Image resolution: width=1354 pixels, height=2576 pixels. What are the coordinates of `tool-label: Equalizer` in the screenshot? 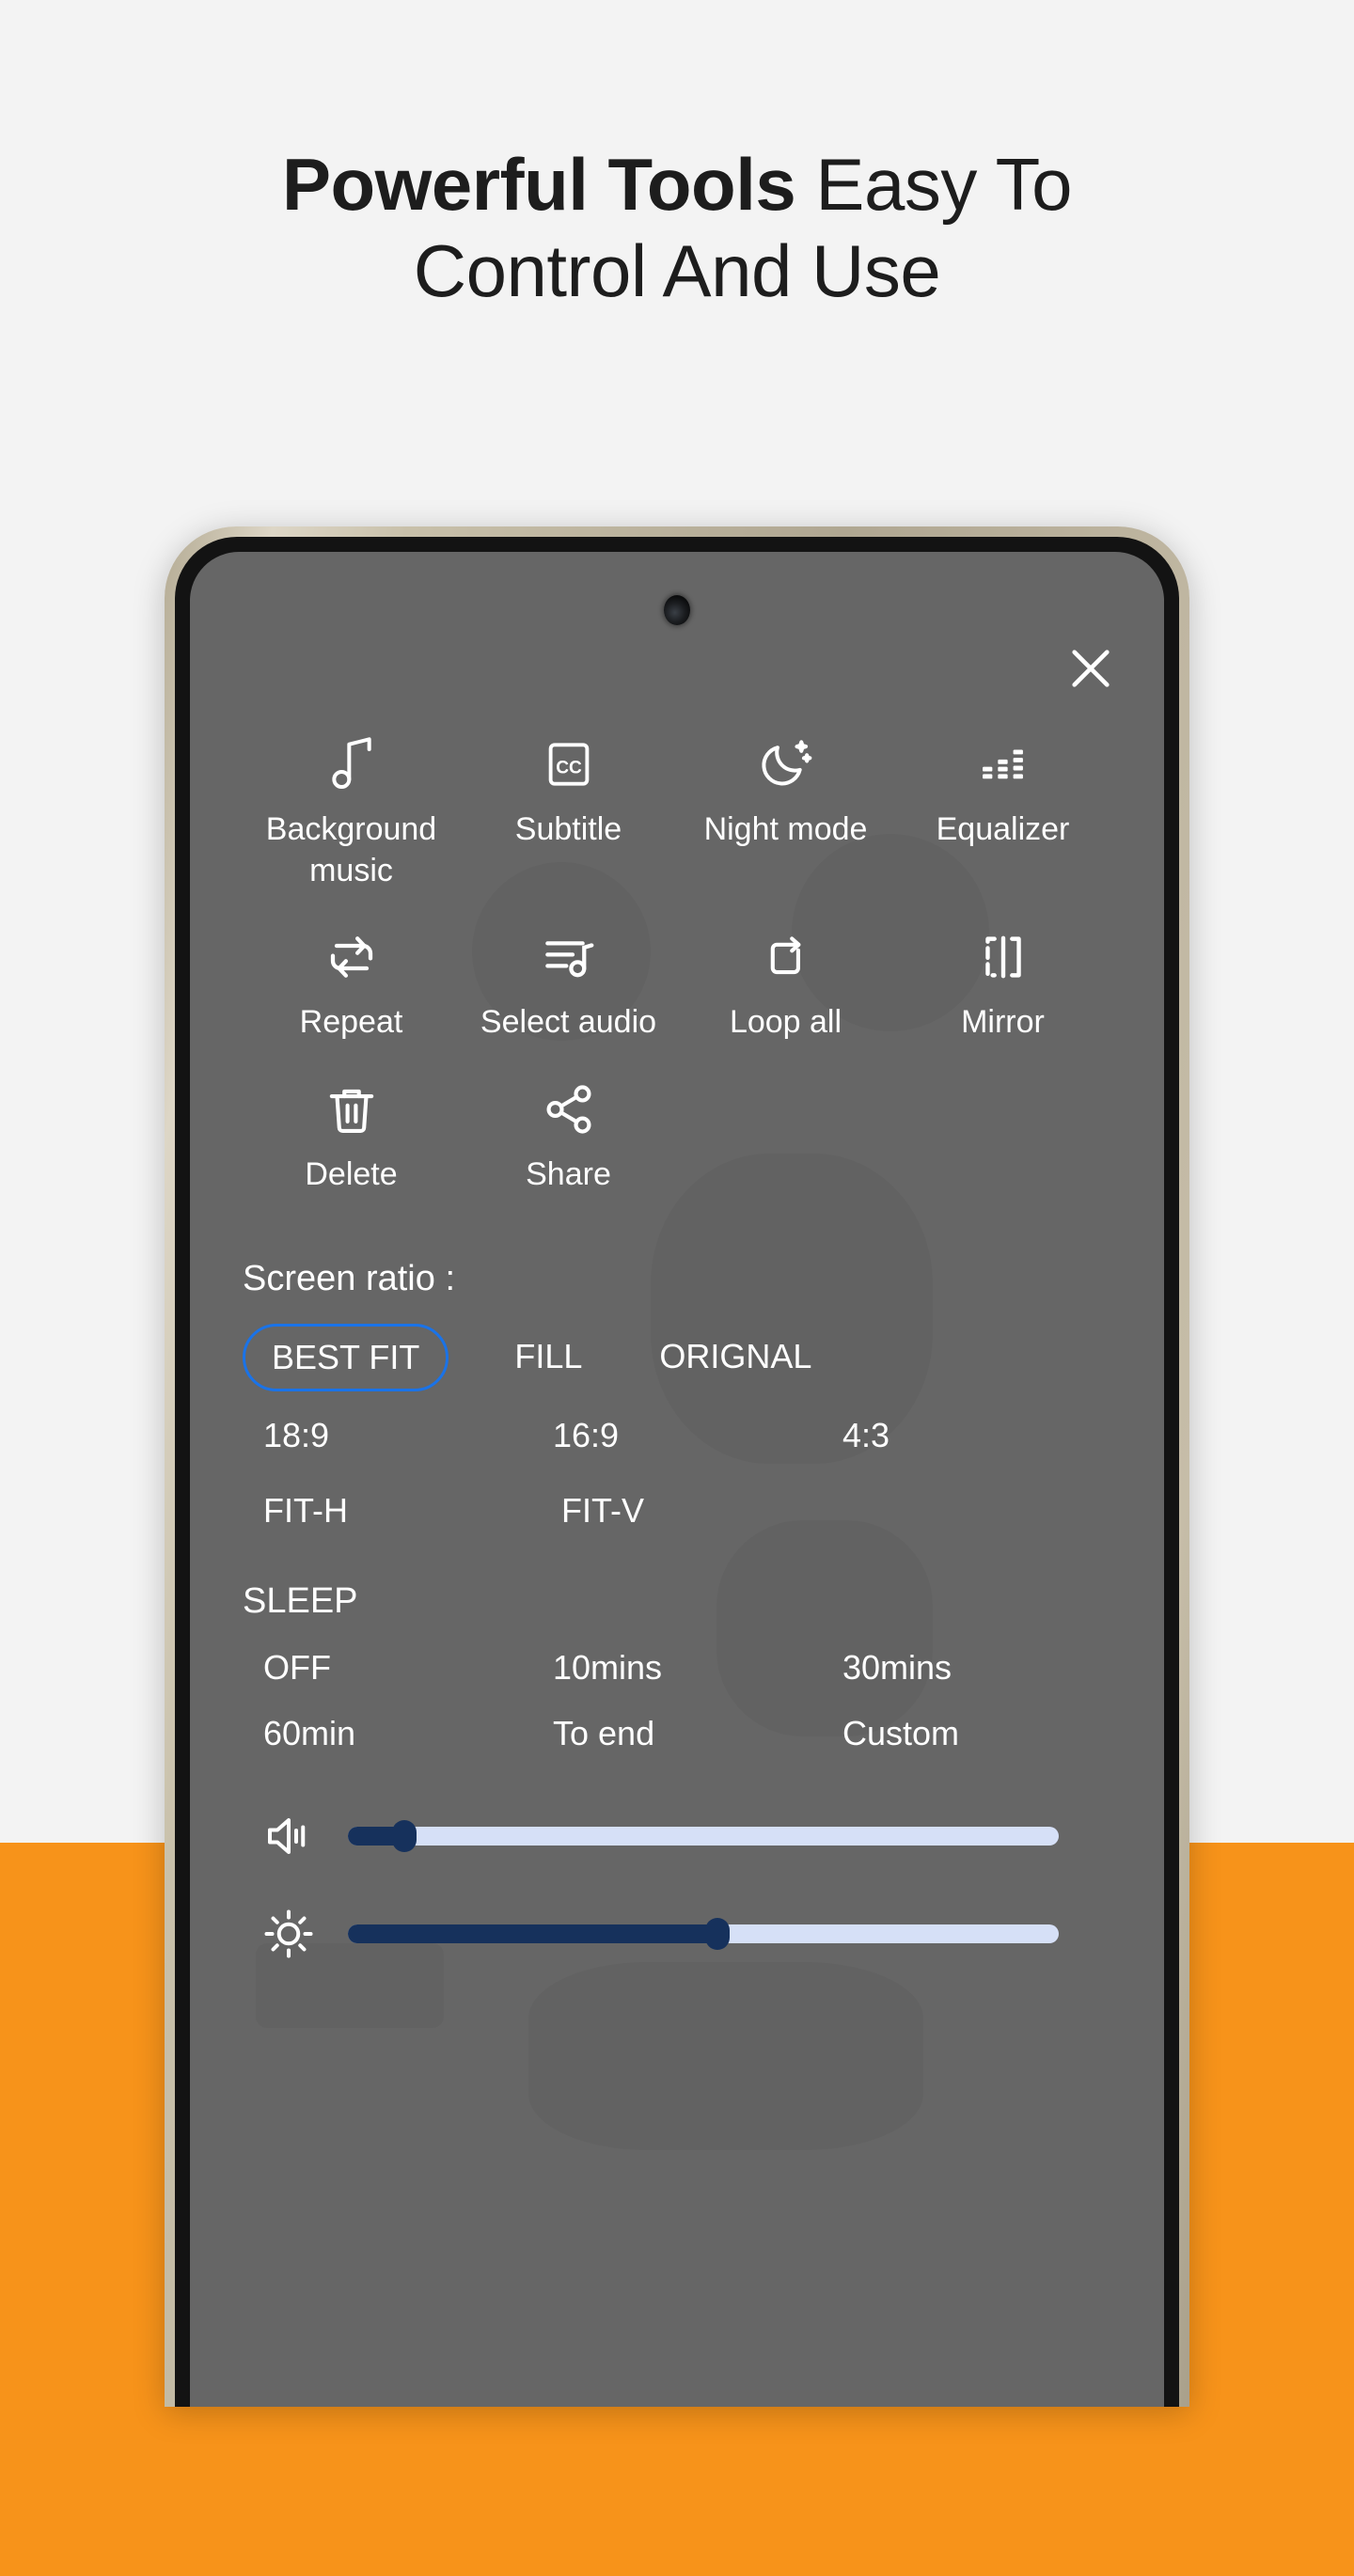 It's located at (1003, 829).